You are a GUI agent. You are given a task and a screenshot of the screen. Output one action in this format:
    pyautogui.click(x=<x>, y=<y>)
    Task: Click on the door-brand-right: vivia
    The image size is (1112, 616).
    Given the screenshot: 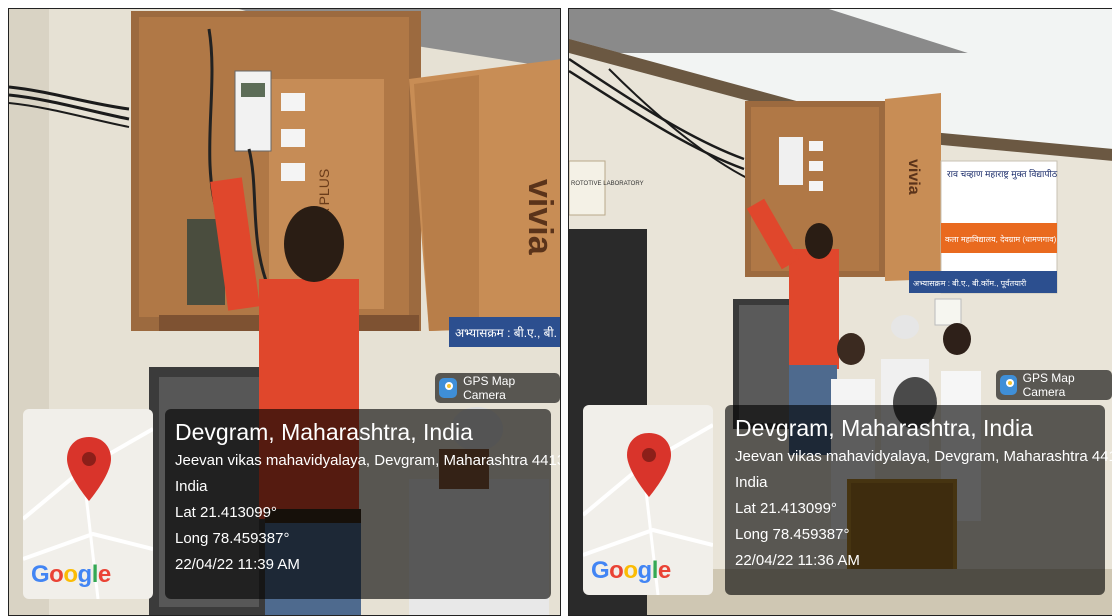 What is the action you would take?
    pyautogui.click(x=913, y=177)
    